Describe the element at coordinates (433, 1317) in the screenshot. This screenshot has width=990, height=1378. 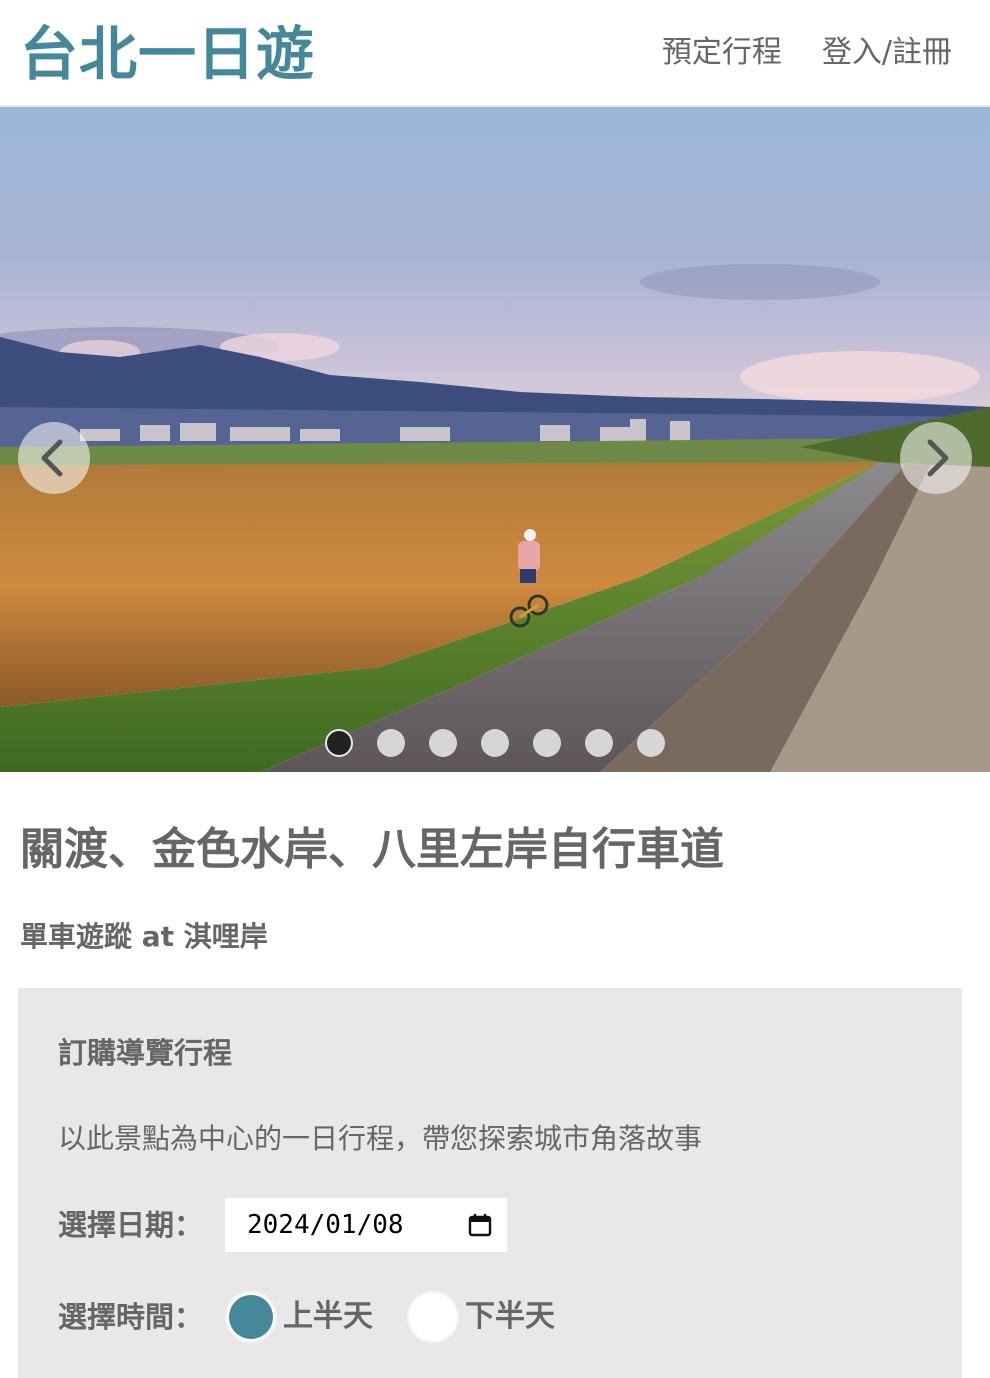
I see `radio-afternoon` at that location.